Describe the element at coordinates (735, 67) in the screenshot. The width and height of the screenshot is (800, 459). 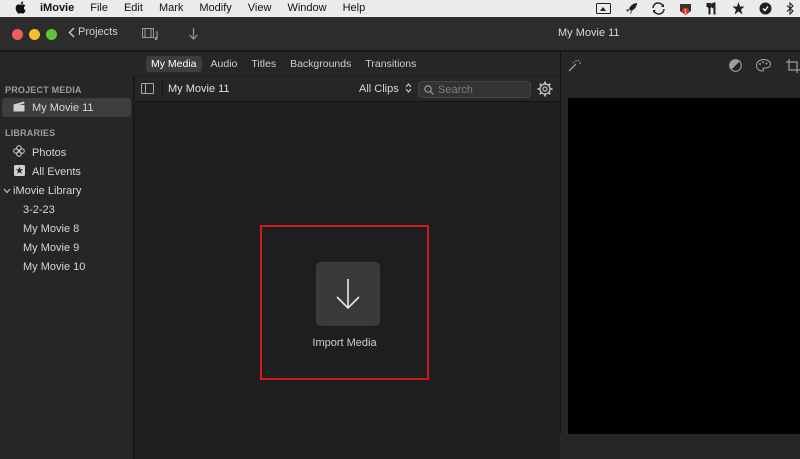
I see `color-balance-icon` at that location.